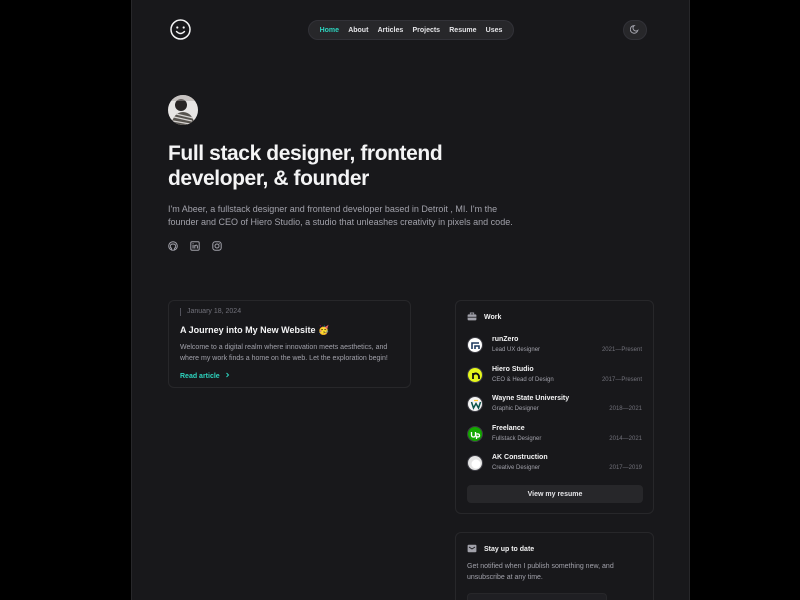 This screenshot has width=800, height=600. I want to click on read-article-link: Read article, so click(205, 376).